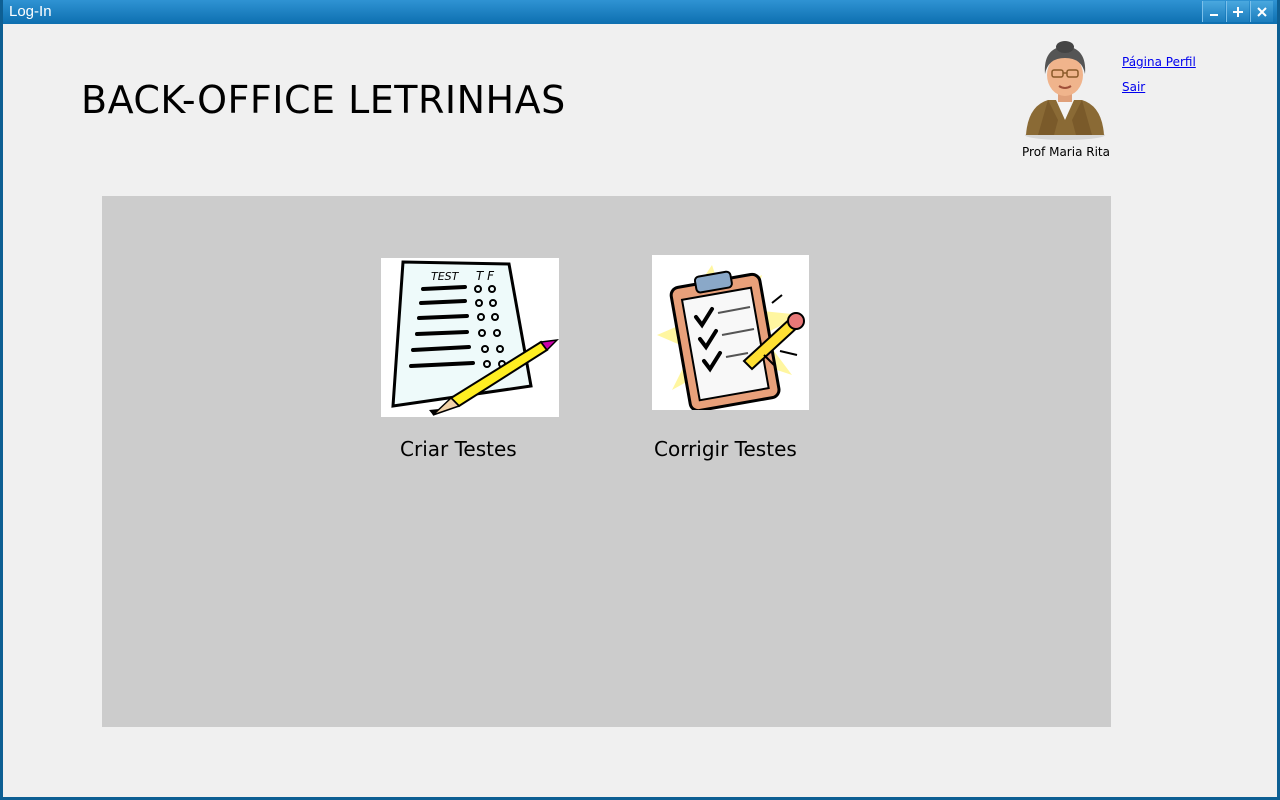 This screenshot has height=800, width=1280. I want to click on maximize-icon, so click(1238, 12).